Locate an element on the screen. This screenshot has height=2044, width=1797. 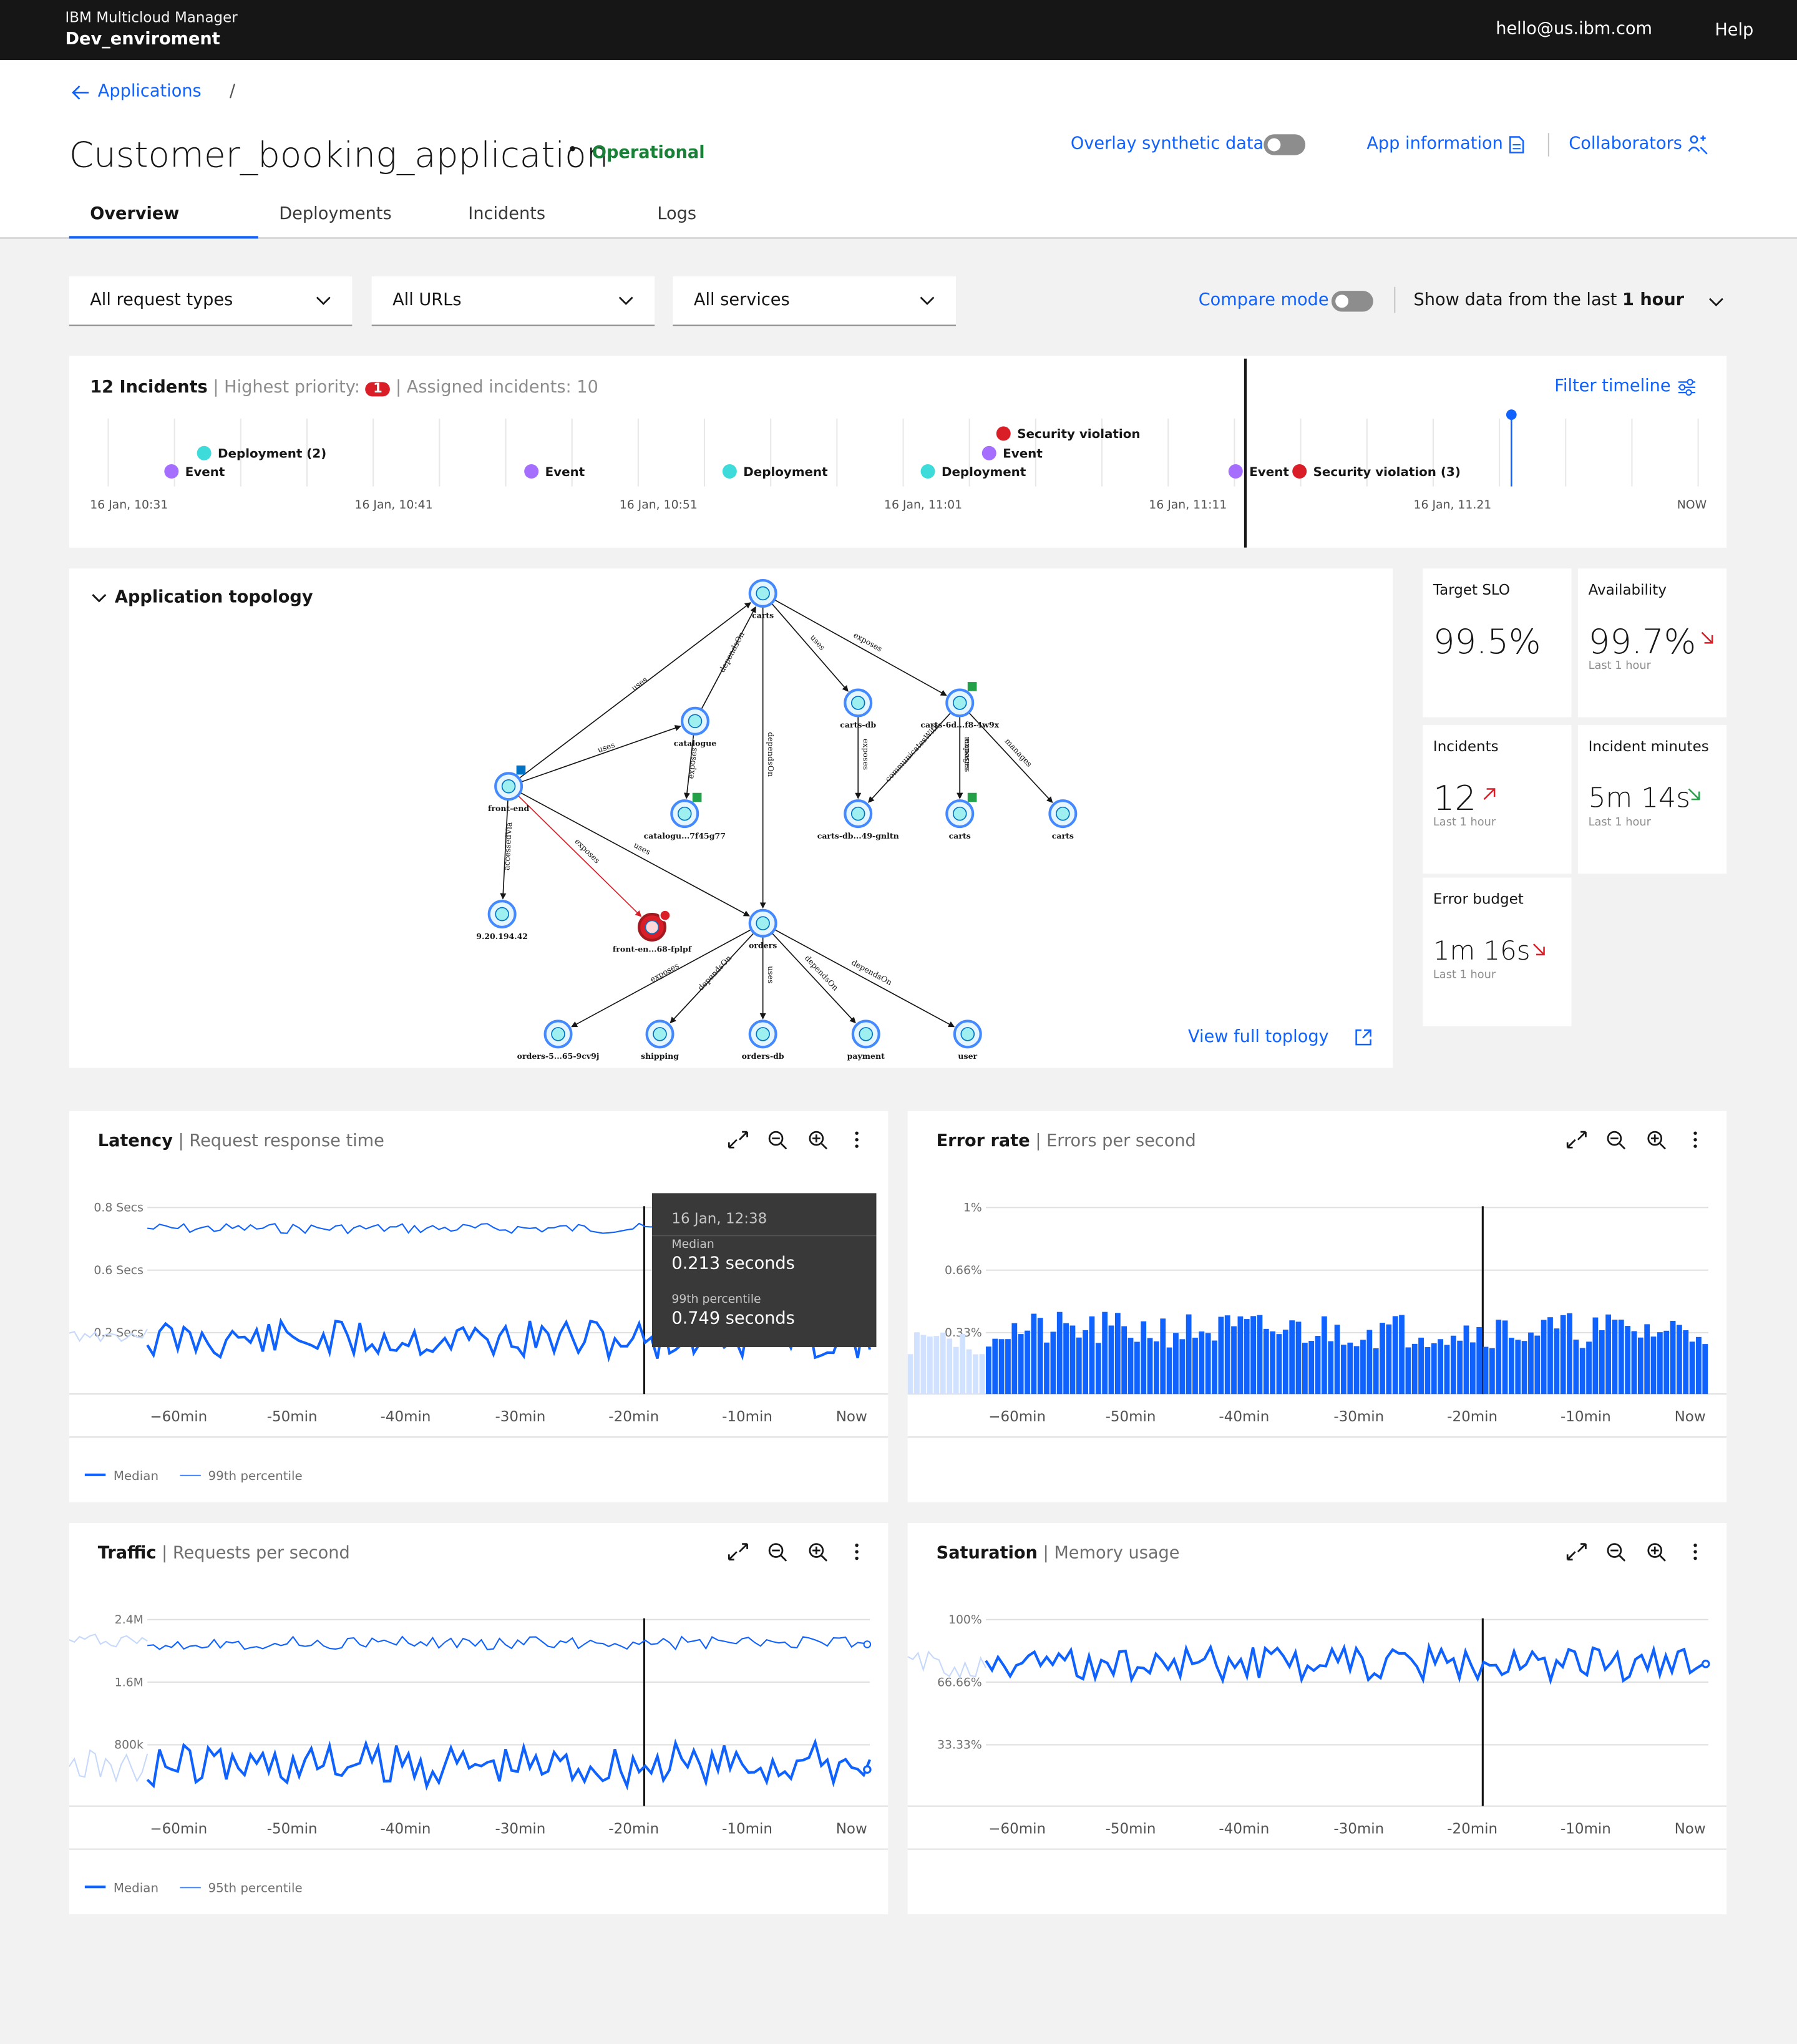
urls-dropdown: All URLs is located at coordinates (513, 301).